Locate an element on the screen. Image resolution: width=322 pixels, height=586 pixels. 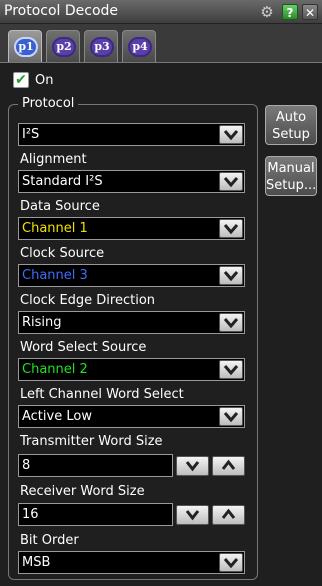
word-select-source-select: Channel 2 is located at coordinates (131, 369).